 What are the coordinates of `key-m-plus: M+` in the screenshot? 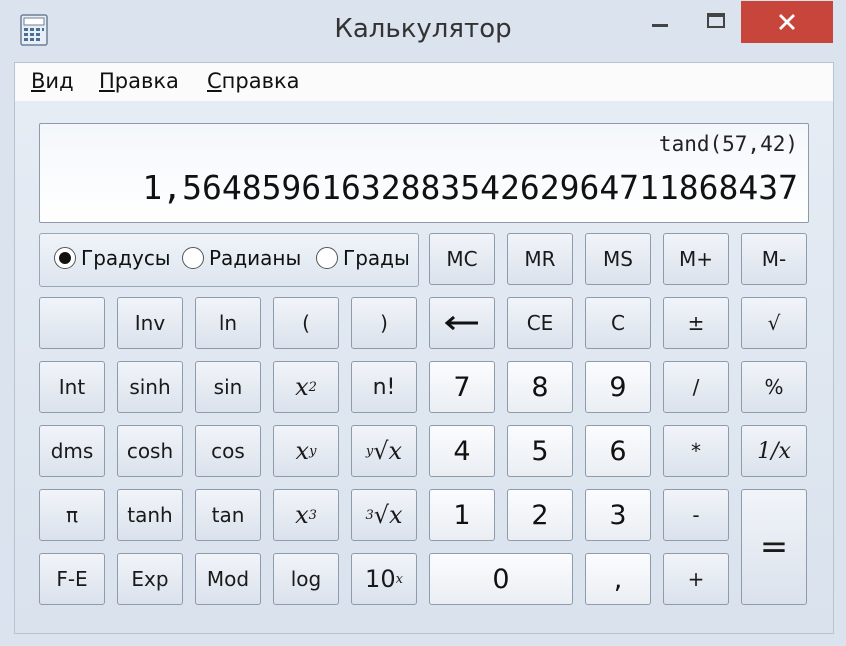 It's located at (696, 259).